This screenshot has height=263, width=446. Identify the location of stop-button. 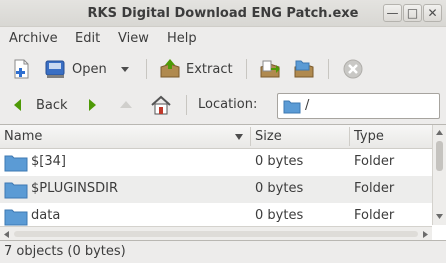
(353, 69).